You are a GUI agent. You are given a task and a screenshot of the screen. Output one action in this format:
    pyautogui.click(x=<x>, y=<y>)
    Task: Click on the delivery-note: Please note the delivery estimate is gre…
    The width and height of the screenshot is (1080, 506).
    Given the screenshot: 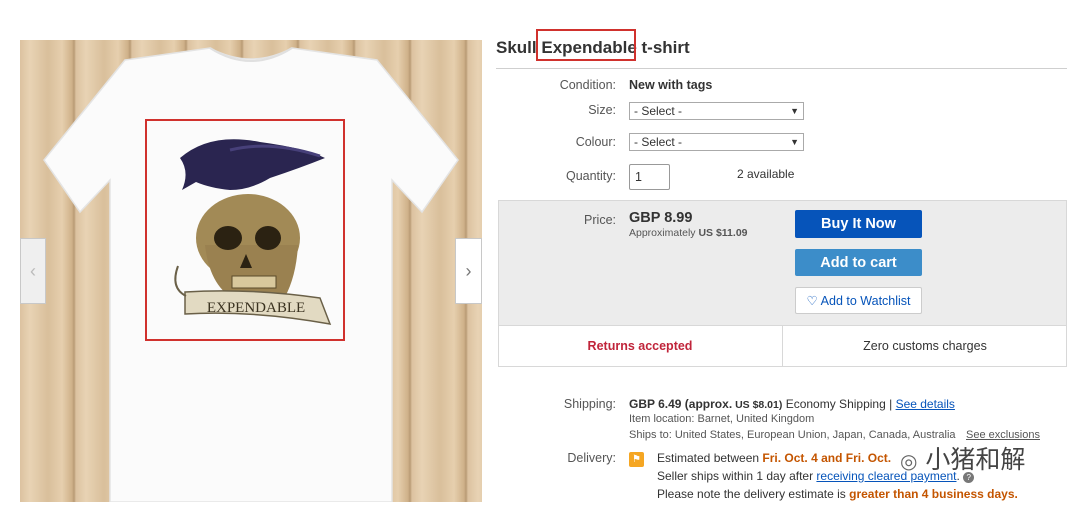 What is the action you would take?
    pyautogui.click(x=837, y=494)
    